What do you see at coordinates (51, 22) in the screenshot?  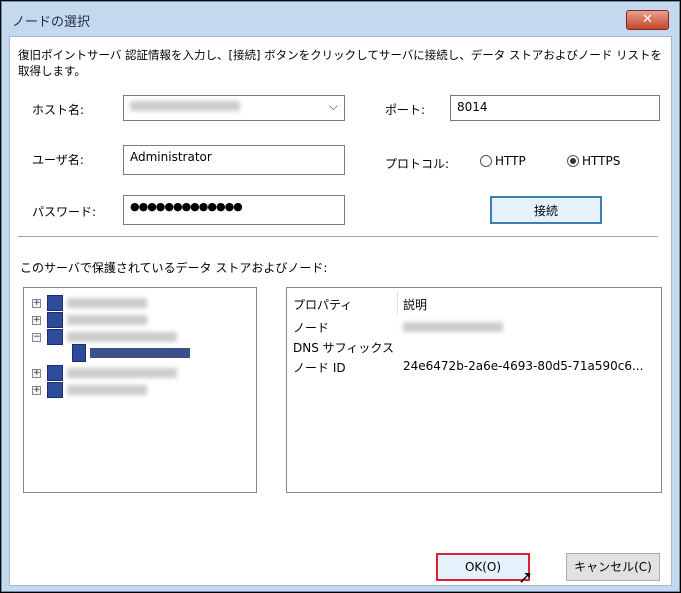 I see `window-title: ノードの選択` at bounding box center [51, 22].